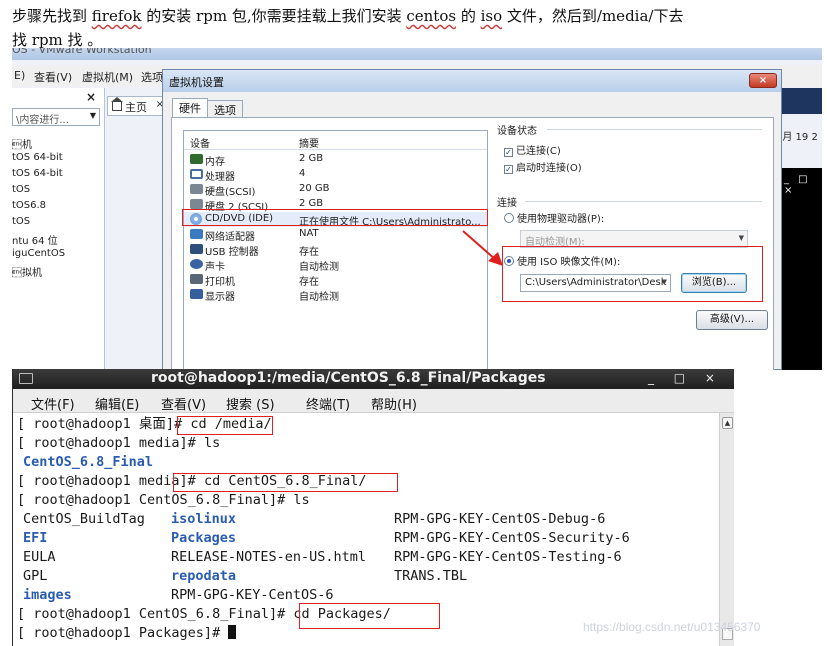 This screenshot has height=646, width=827. Describe the element at coordinates (562, 260) in the screenshot. I see `iso-image-radio: 使用 ISO 映像文件(M):` at that location.